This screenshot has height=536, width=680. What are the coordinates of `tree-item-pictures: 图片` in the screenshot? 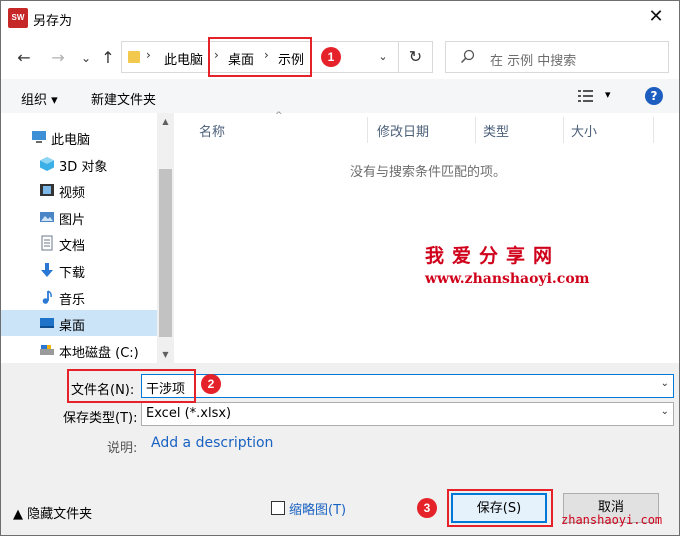 It's located at (79, 217).